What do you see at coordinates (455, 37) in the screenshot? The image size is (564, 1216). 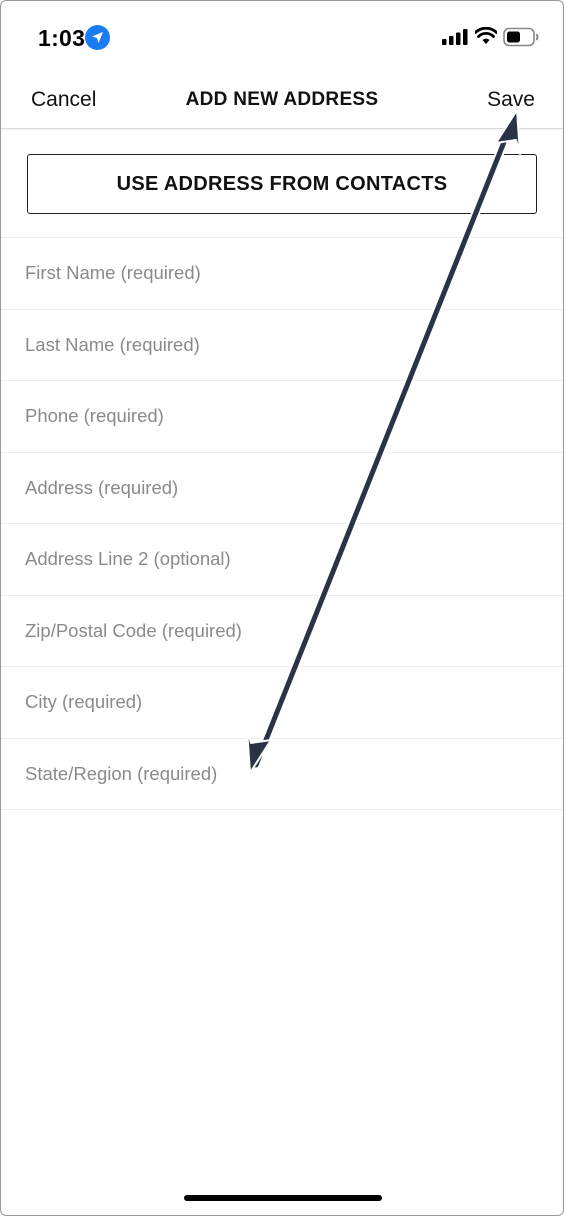 I see `cellular-signal-icon` at bounding box center [455, 37].